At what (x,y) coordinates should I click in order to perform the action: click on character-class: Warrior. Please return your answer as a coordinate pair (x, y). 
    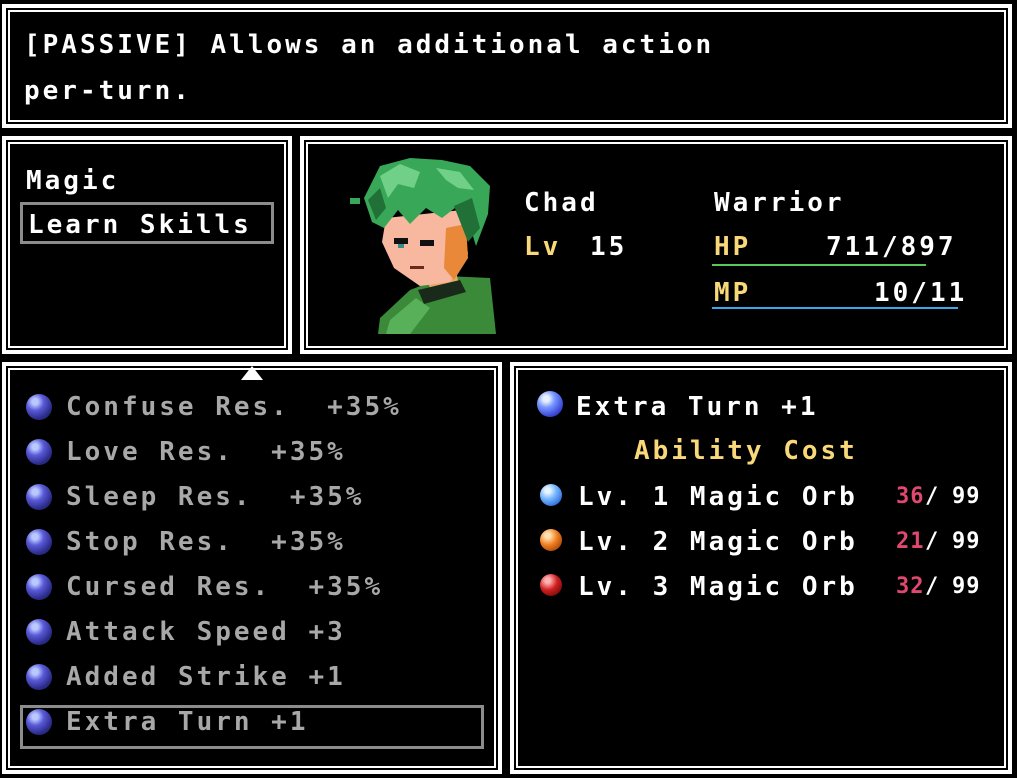
    Looking at the image, I should click on (779, 203).